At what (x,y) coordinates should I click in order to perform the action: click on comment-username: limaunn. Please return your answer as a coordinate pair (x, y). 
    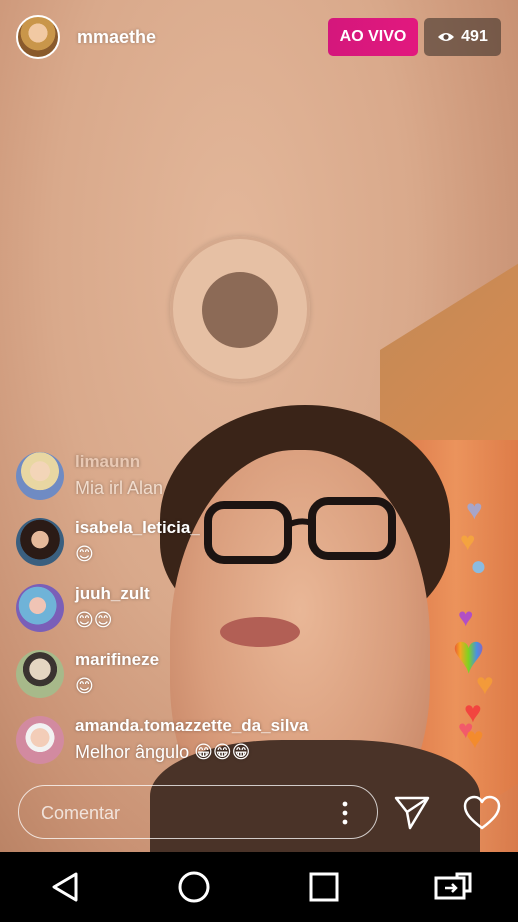
    Looking at the image, I should click on (107, 462).